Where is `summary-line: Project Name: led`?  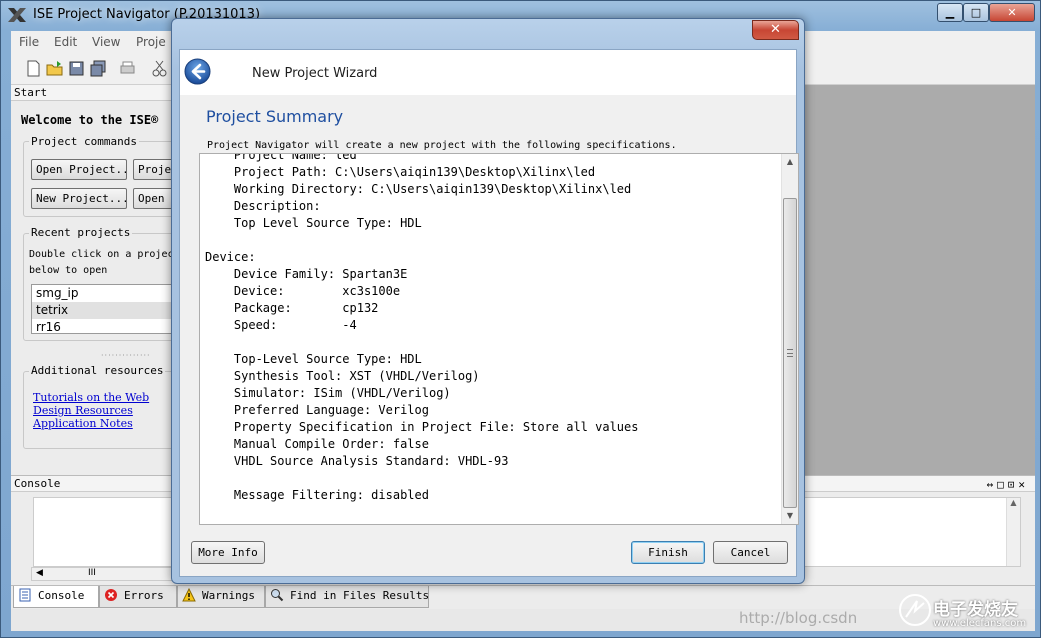
summary-line: Project Name: led is located at coordinates (281, 157).